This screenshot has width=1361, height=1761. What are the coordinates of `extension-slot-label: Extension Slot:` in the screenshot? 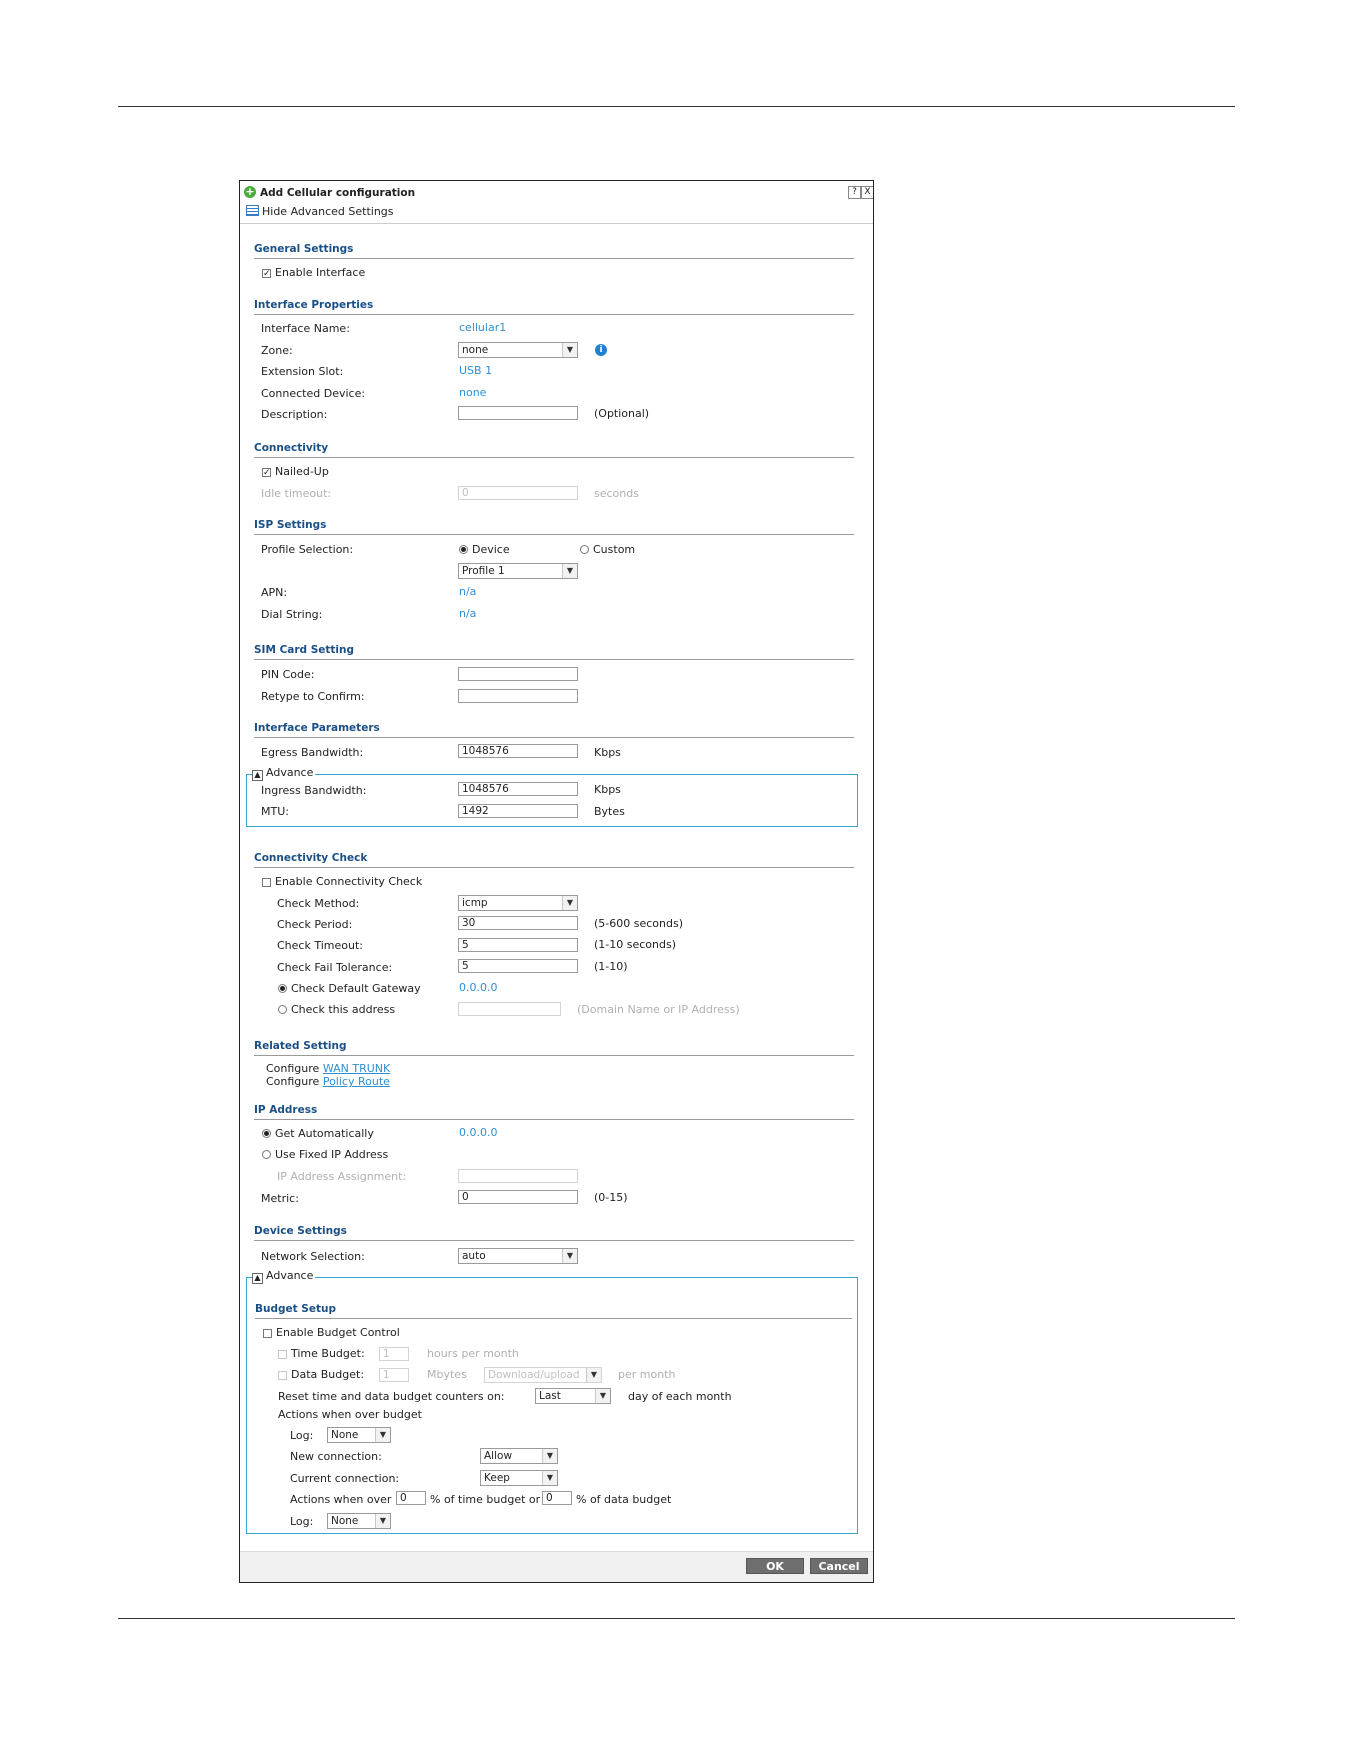 It's located at (302, 371).